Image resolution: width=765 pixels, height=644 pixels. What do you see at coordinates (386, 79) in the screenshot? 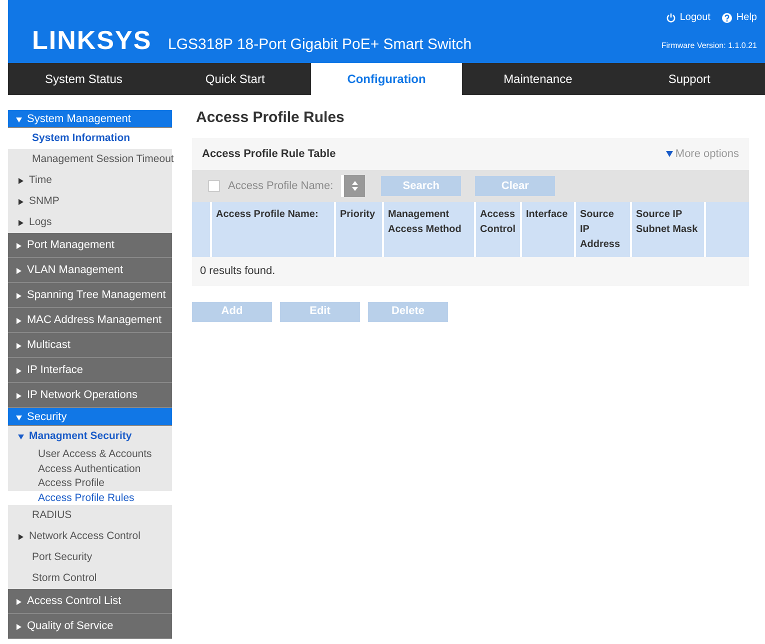
I see `nav-tab: Configuration` at bounding box center [386, 79].